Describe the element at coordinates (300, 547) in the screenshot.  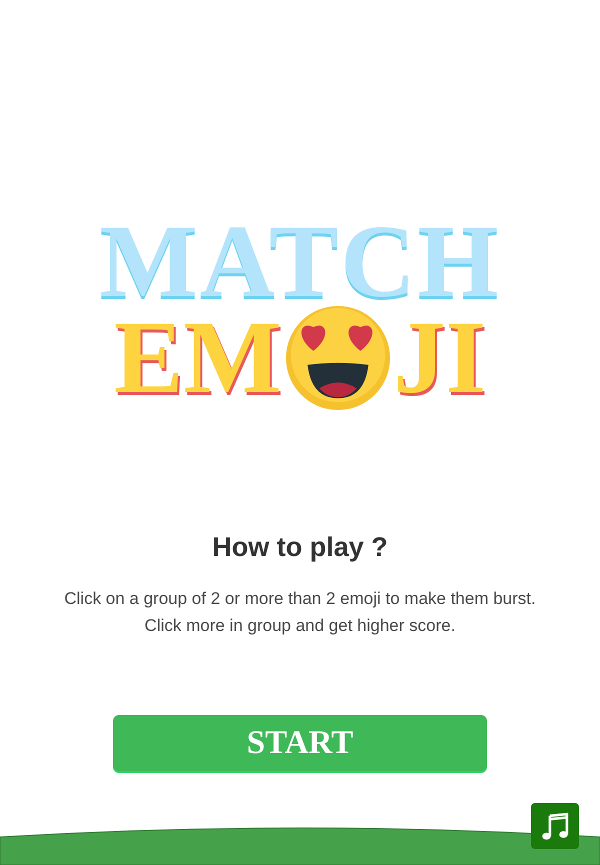
I see `heading: How to play ?` at that location.